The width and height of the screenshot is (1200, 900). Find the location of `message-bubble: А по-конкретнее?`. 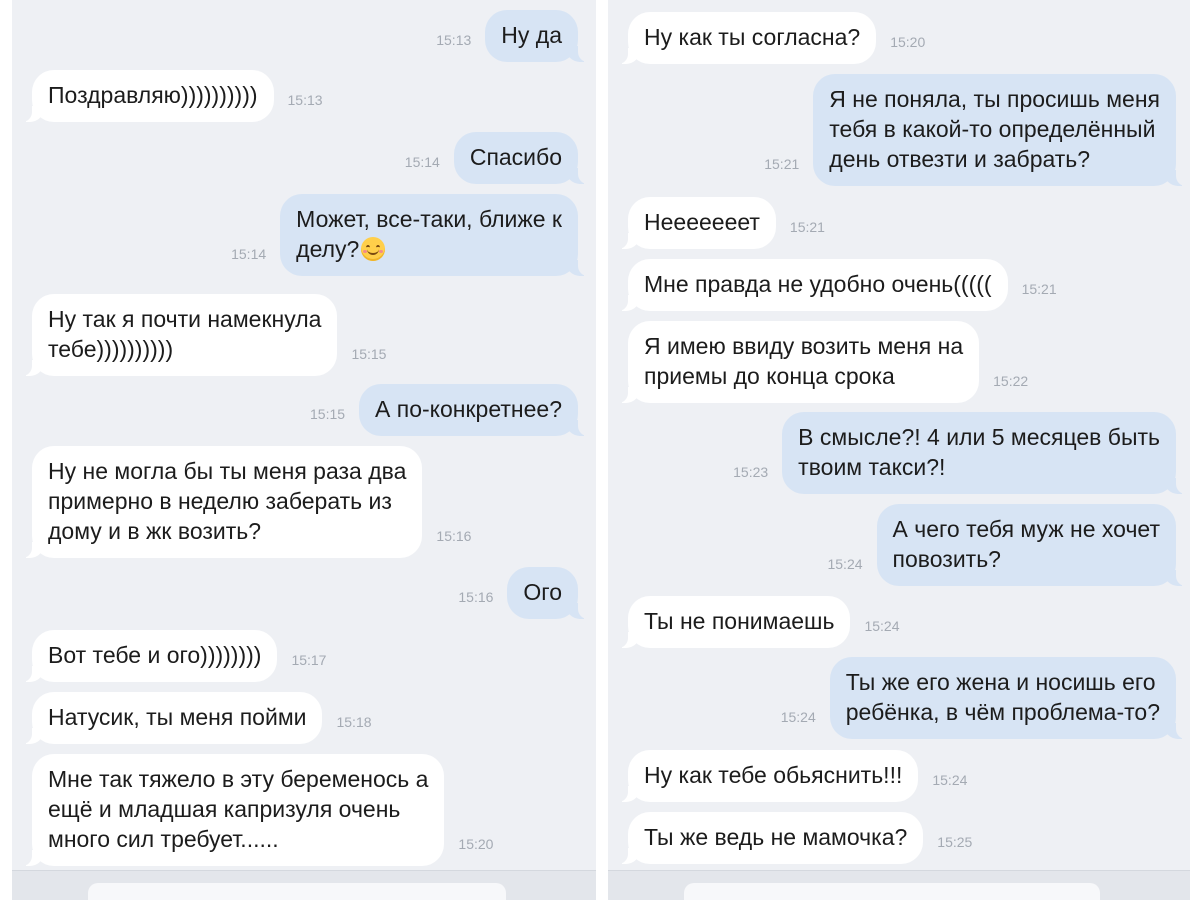

message-bubble: А по-конкретнее? is located at coordinates (475, 410).